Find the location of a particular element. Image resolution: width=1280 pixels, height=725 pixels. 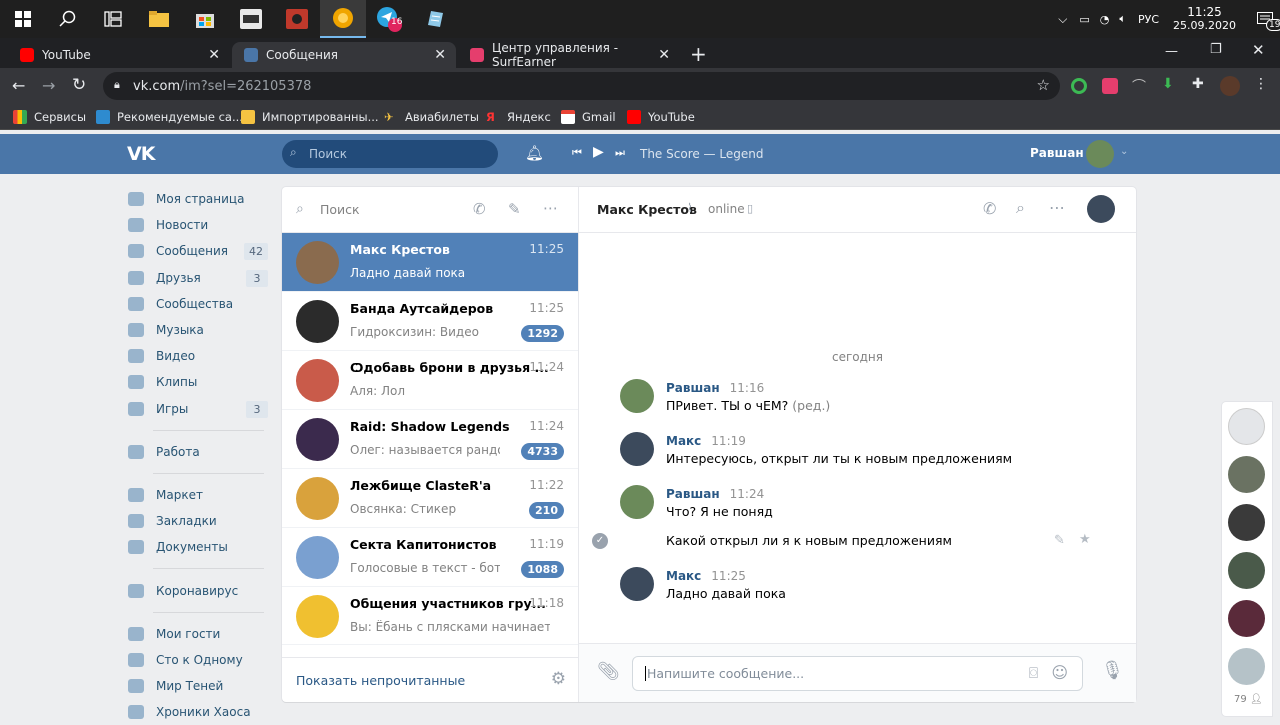

vk-search-input: ⌕ Поиск is located at coordinates (390, 154).